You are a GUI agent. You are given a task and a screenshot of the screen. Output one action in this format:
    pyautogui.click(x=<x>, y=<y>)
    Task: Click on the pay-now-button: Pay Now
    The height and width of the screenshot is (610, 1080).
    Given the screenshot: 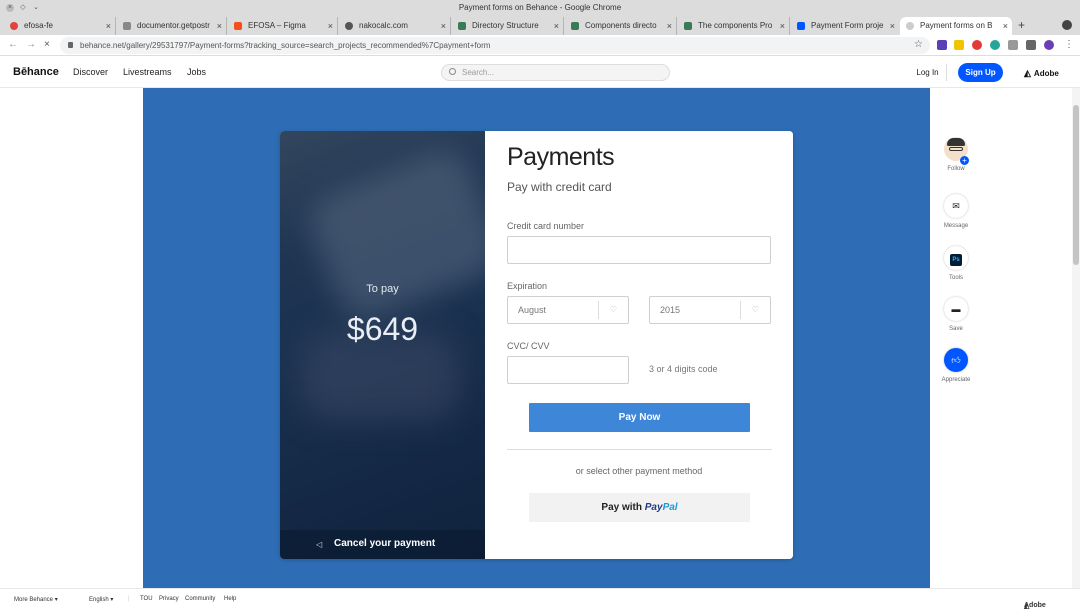 What is the action you would take?
    pyautogui.click(x=639, y=417)
    